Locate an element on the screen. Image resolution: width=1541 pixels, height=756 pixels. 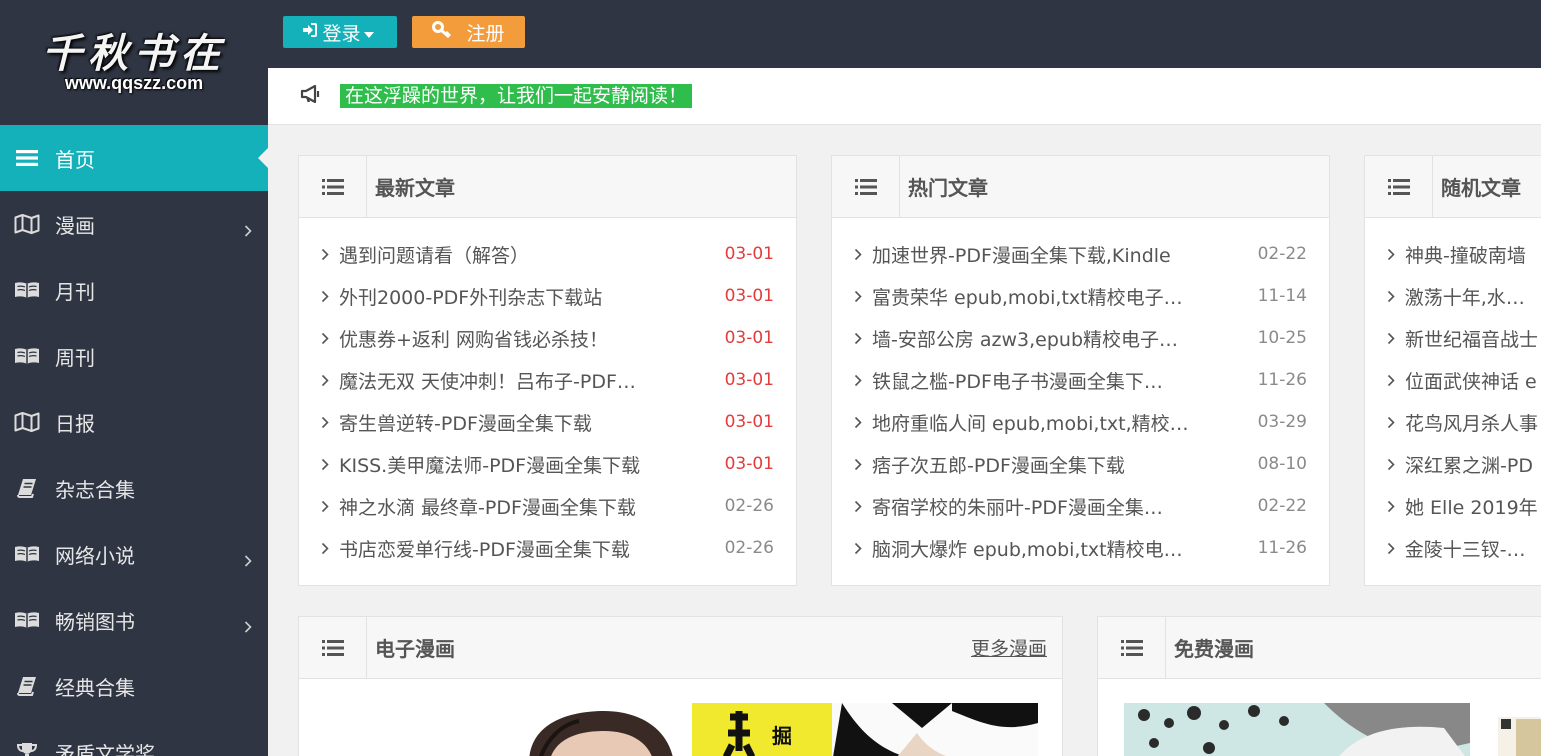
article-item: 寄宿学校的朱丽叶-PDF漫画全集… 02-22 is located at coordinates (1080, 506).